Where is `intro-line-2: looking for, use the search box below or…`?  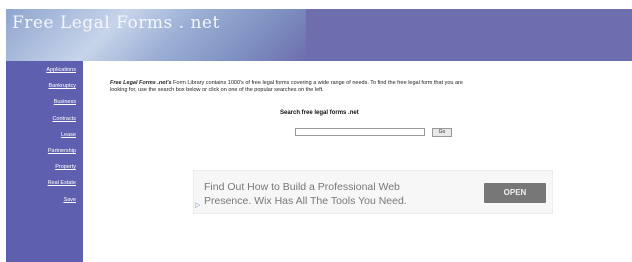 intro-line-2: looking for, use the search box below or… is located at coordinates (217, 90).